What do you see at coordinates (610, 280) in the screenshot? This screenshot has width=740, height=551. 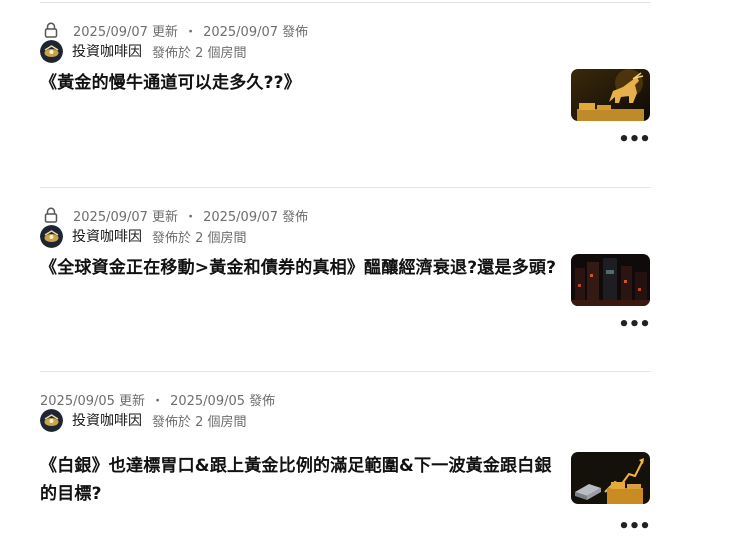 I see `dark-cityscape-thumbnail` at bounding box center [610, 280].